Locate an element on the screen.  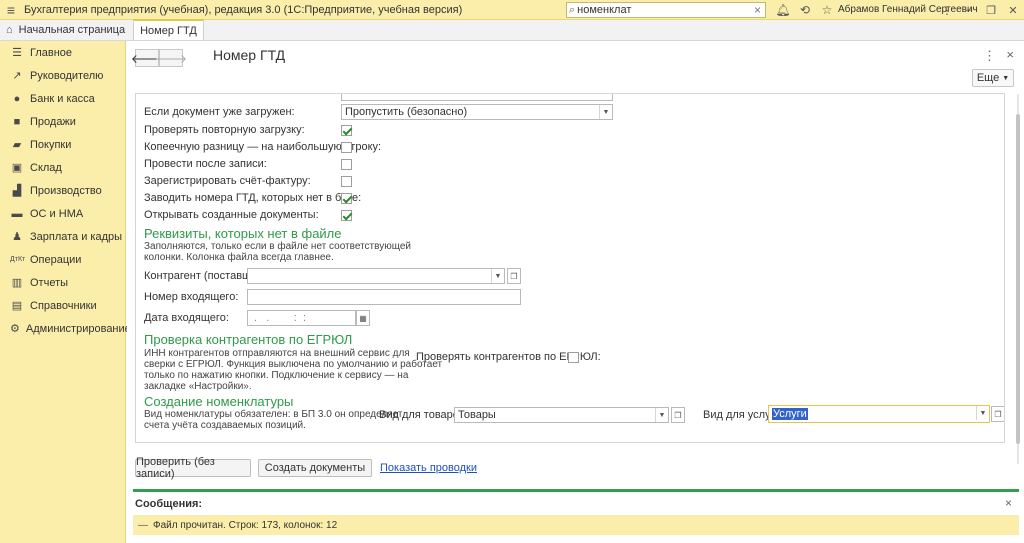
history-icon: ⟲ is located at coordinates (805, 10).